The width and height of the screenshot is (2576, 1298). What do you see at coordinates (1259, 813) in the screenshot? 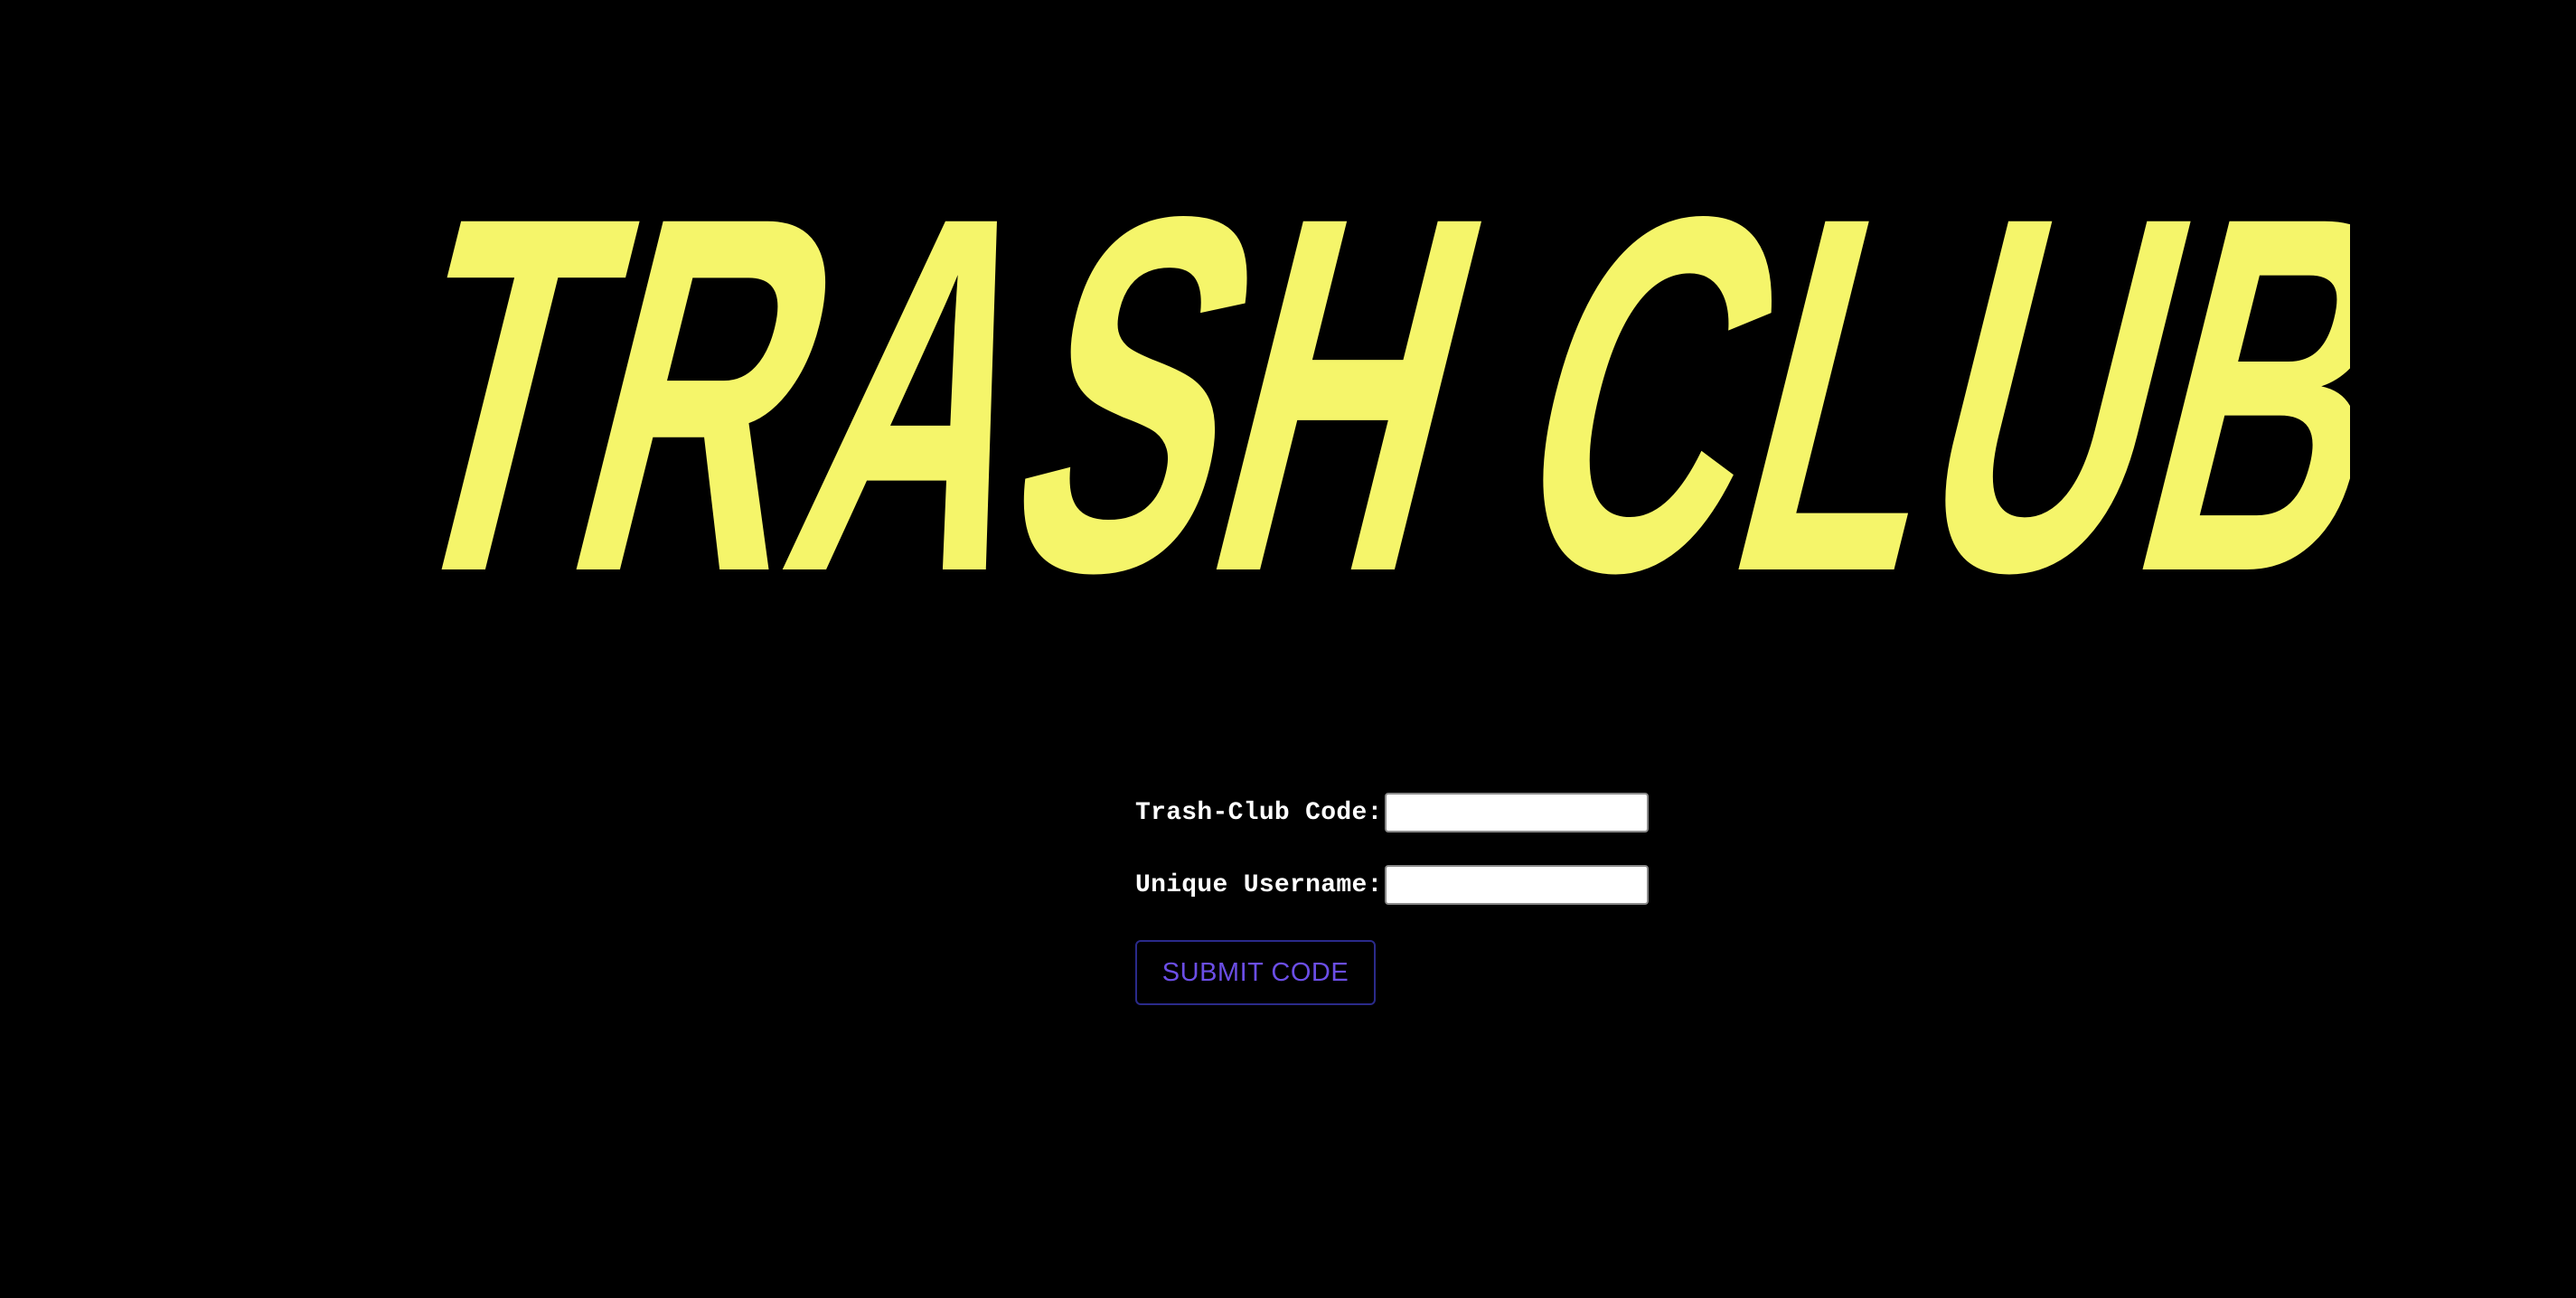
I see `code-label: Trash-Club Code:` at bounding box center [1259, 813].